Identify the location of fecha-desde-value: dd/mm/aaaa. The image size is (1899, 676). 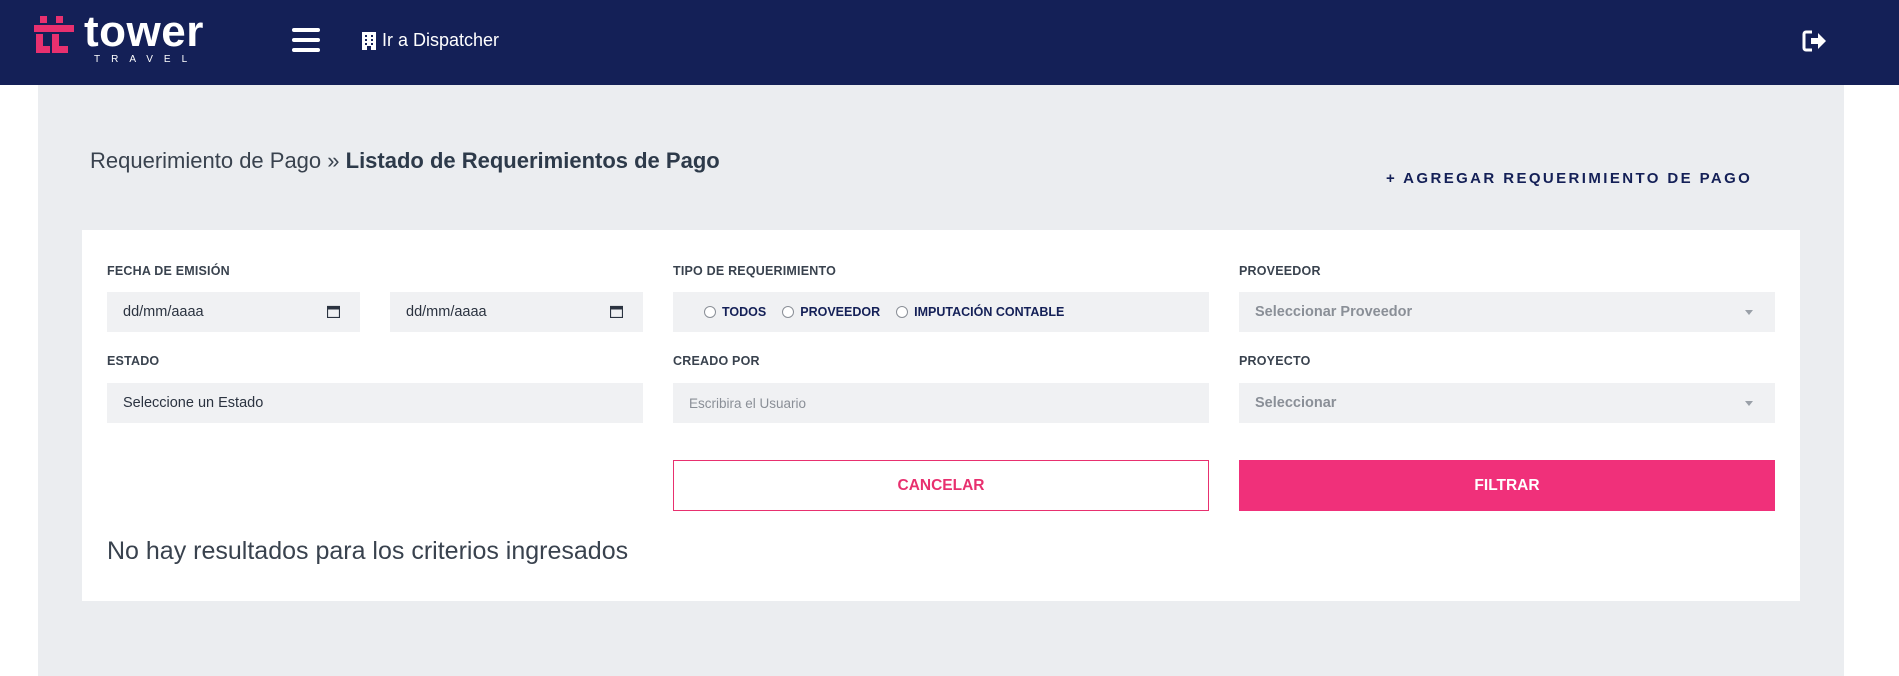
(163, 312).